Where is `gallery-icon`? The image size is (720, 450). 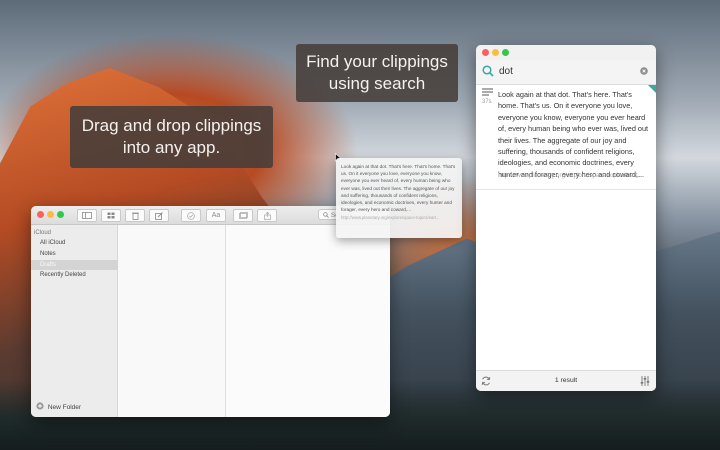
gallery-icon is located at coordinates (243, 215).